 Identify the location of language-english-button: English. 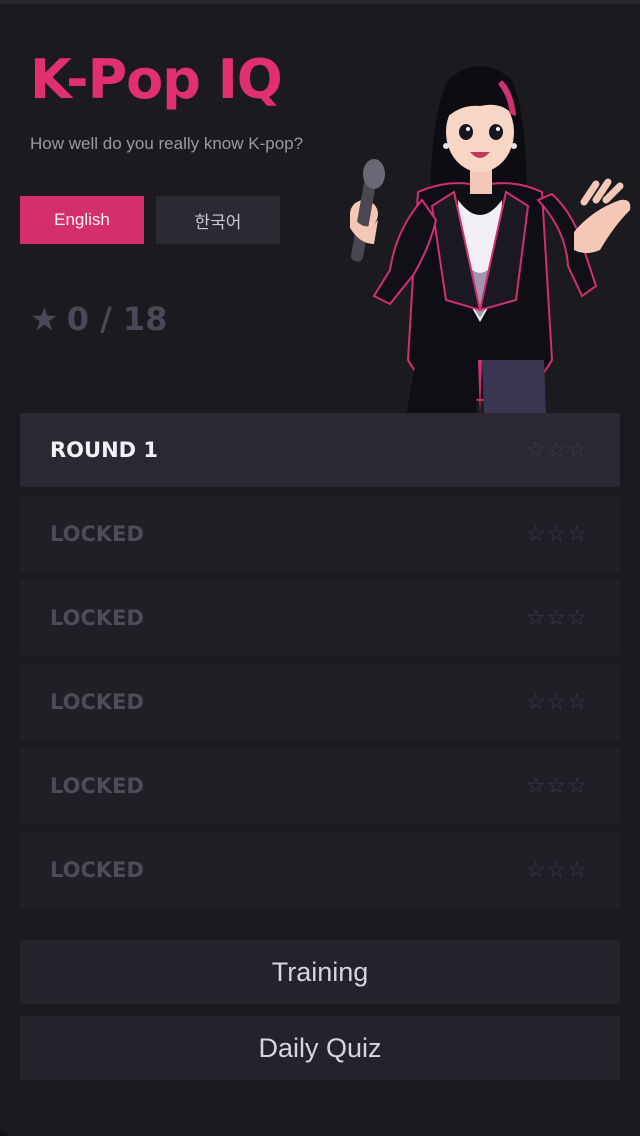
(82, 220).